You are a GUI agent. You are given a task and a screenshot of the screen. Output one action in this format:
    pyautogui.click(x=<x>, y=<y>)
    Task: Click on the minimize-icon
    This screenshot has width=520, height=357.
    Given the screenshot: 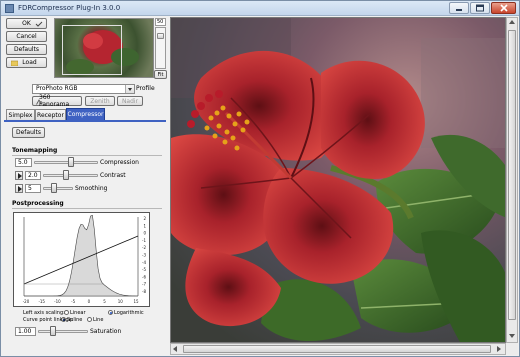 What is the action you would take?
    pyautogui.click(x=459, y=10)
    